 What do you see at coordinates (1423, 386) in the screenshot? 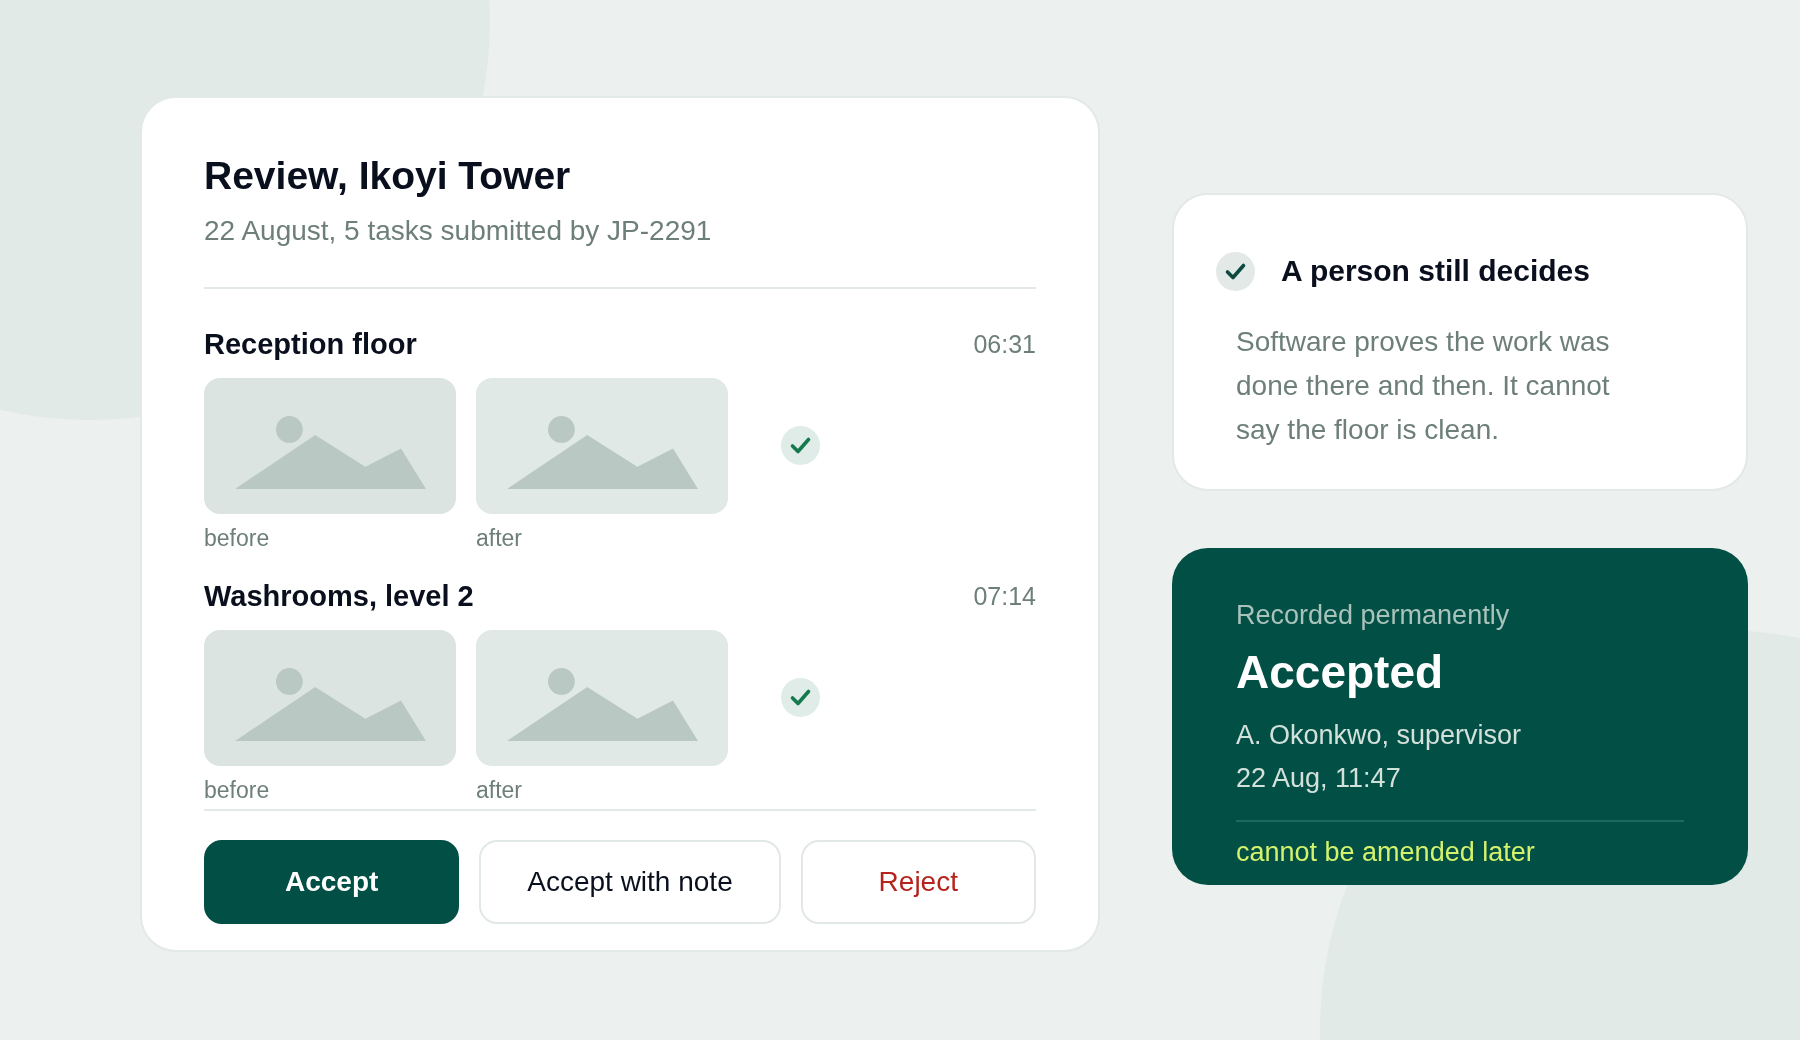
I see `info-text: Software proves the work was done there and then. It cannot say the floor is clean.` at bounding box center [1423, 386].